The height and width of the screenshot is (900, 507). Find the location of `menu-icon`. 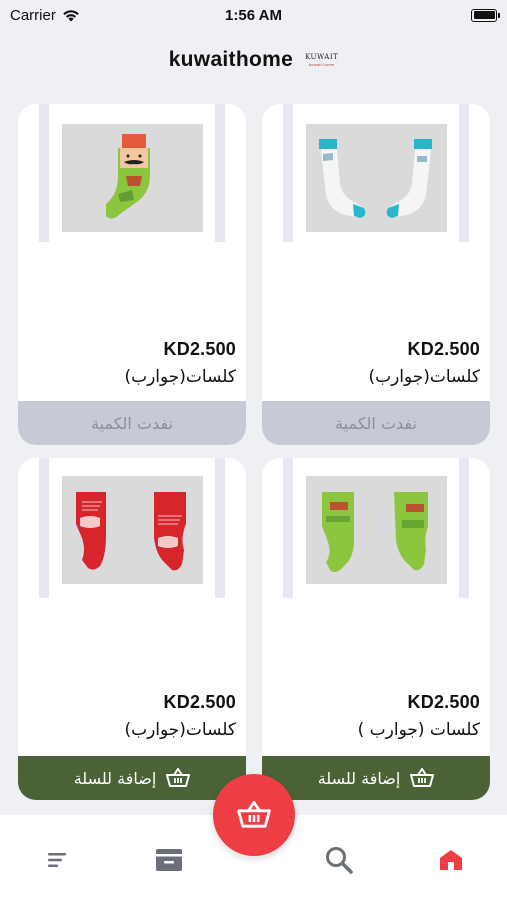

menu-icon is located at coordinates (57, 860).